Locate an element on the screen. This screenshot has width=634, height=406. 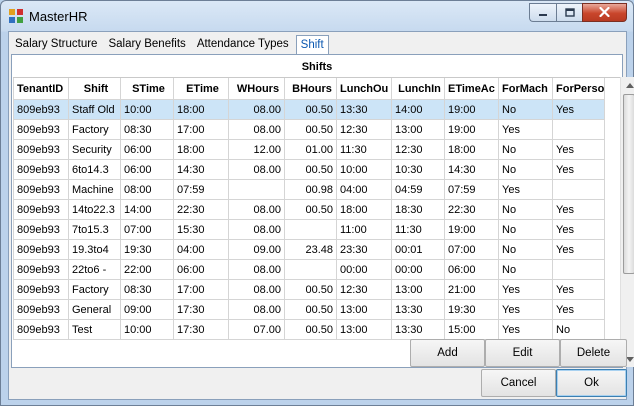
close-button is located at coordinates (604, 12).